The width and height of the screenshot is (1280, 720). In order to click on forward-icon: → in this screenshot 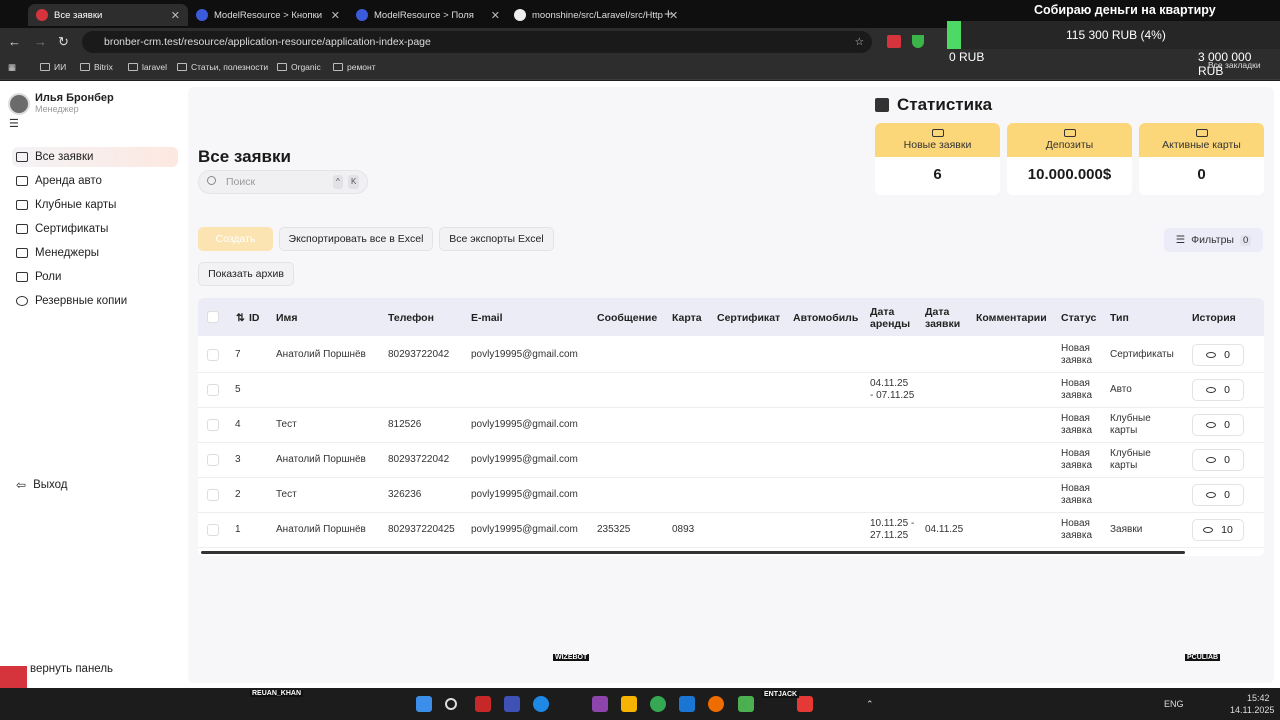, I will do `click(40, 41)`.